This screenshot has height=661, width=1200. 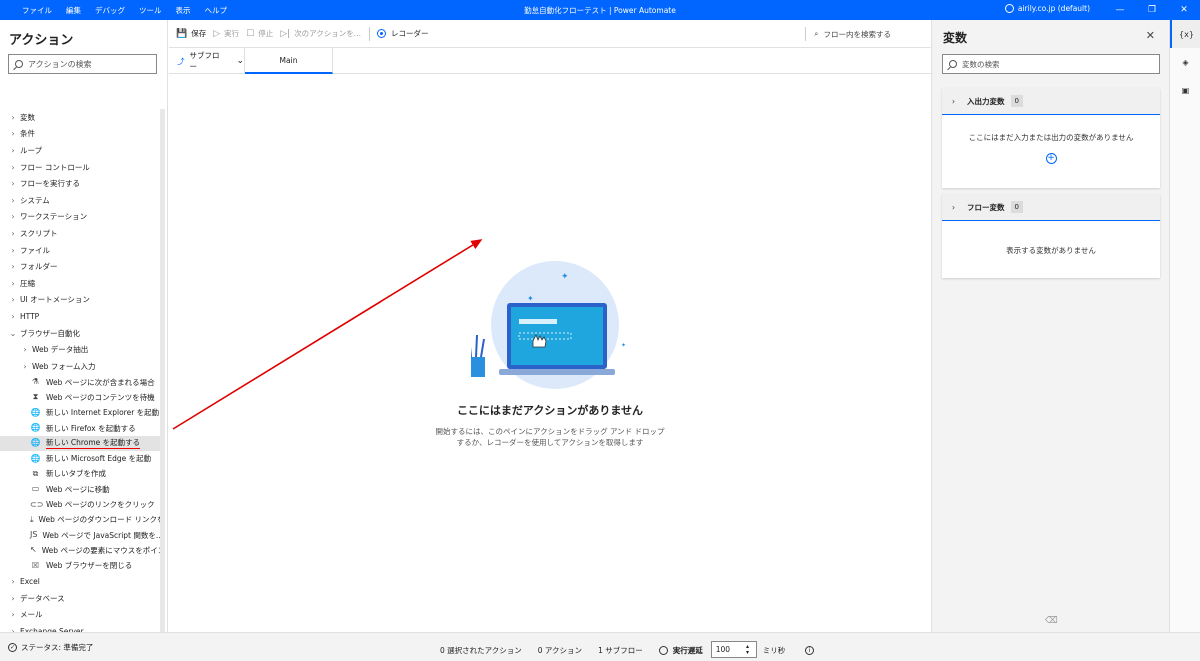 What do you see at coordinates (80, 581) in the screenshot?
I see `category-item: › Excel` at bounding box center [80, 581].